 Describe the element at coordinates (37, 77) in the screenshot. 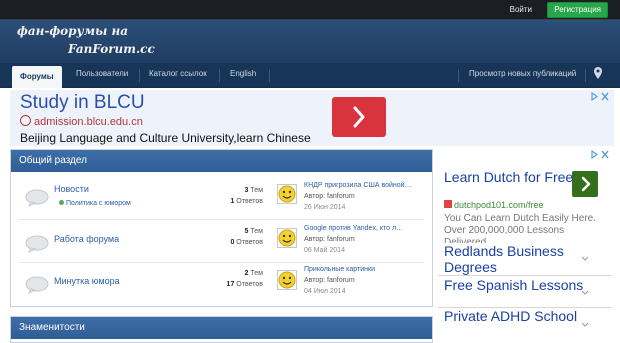

I see `nav-tab-forums: Форумы` at that location.